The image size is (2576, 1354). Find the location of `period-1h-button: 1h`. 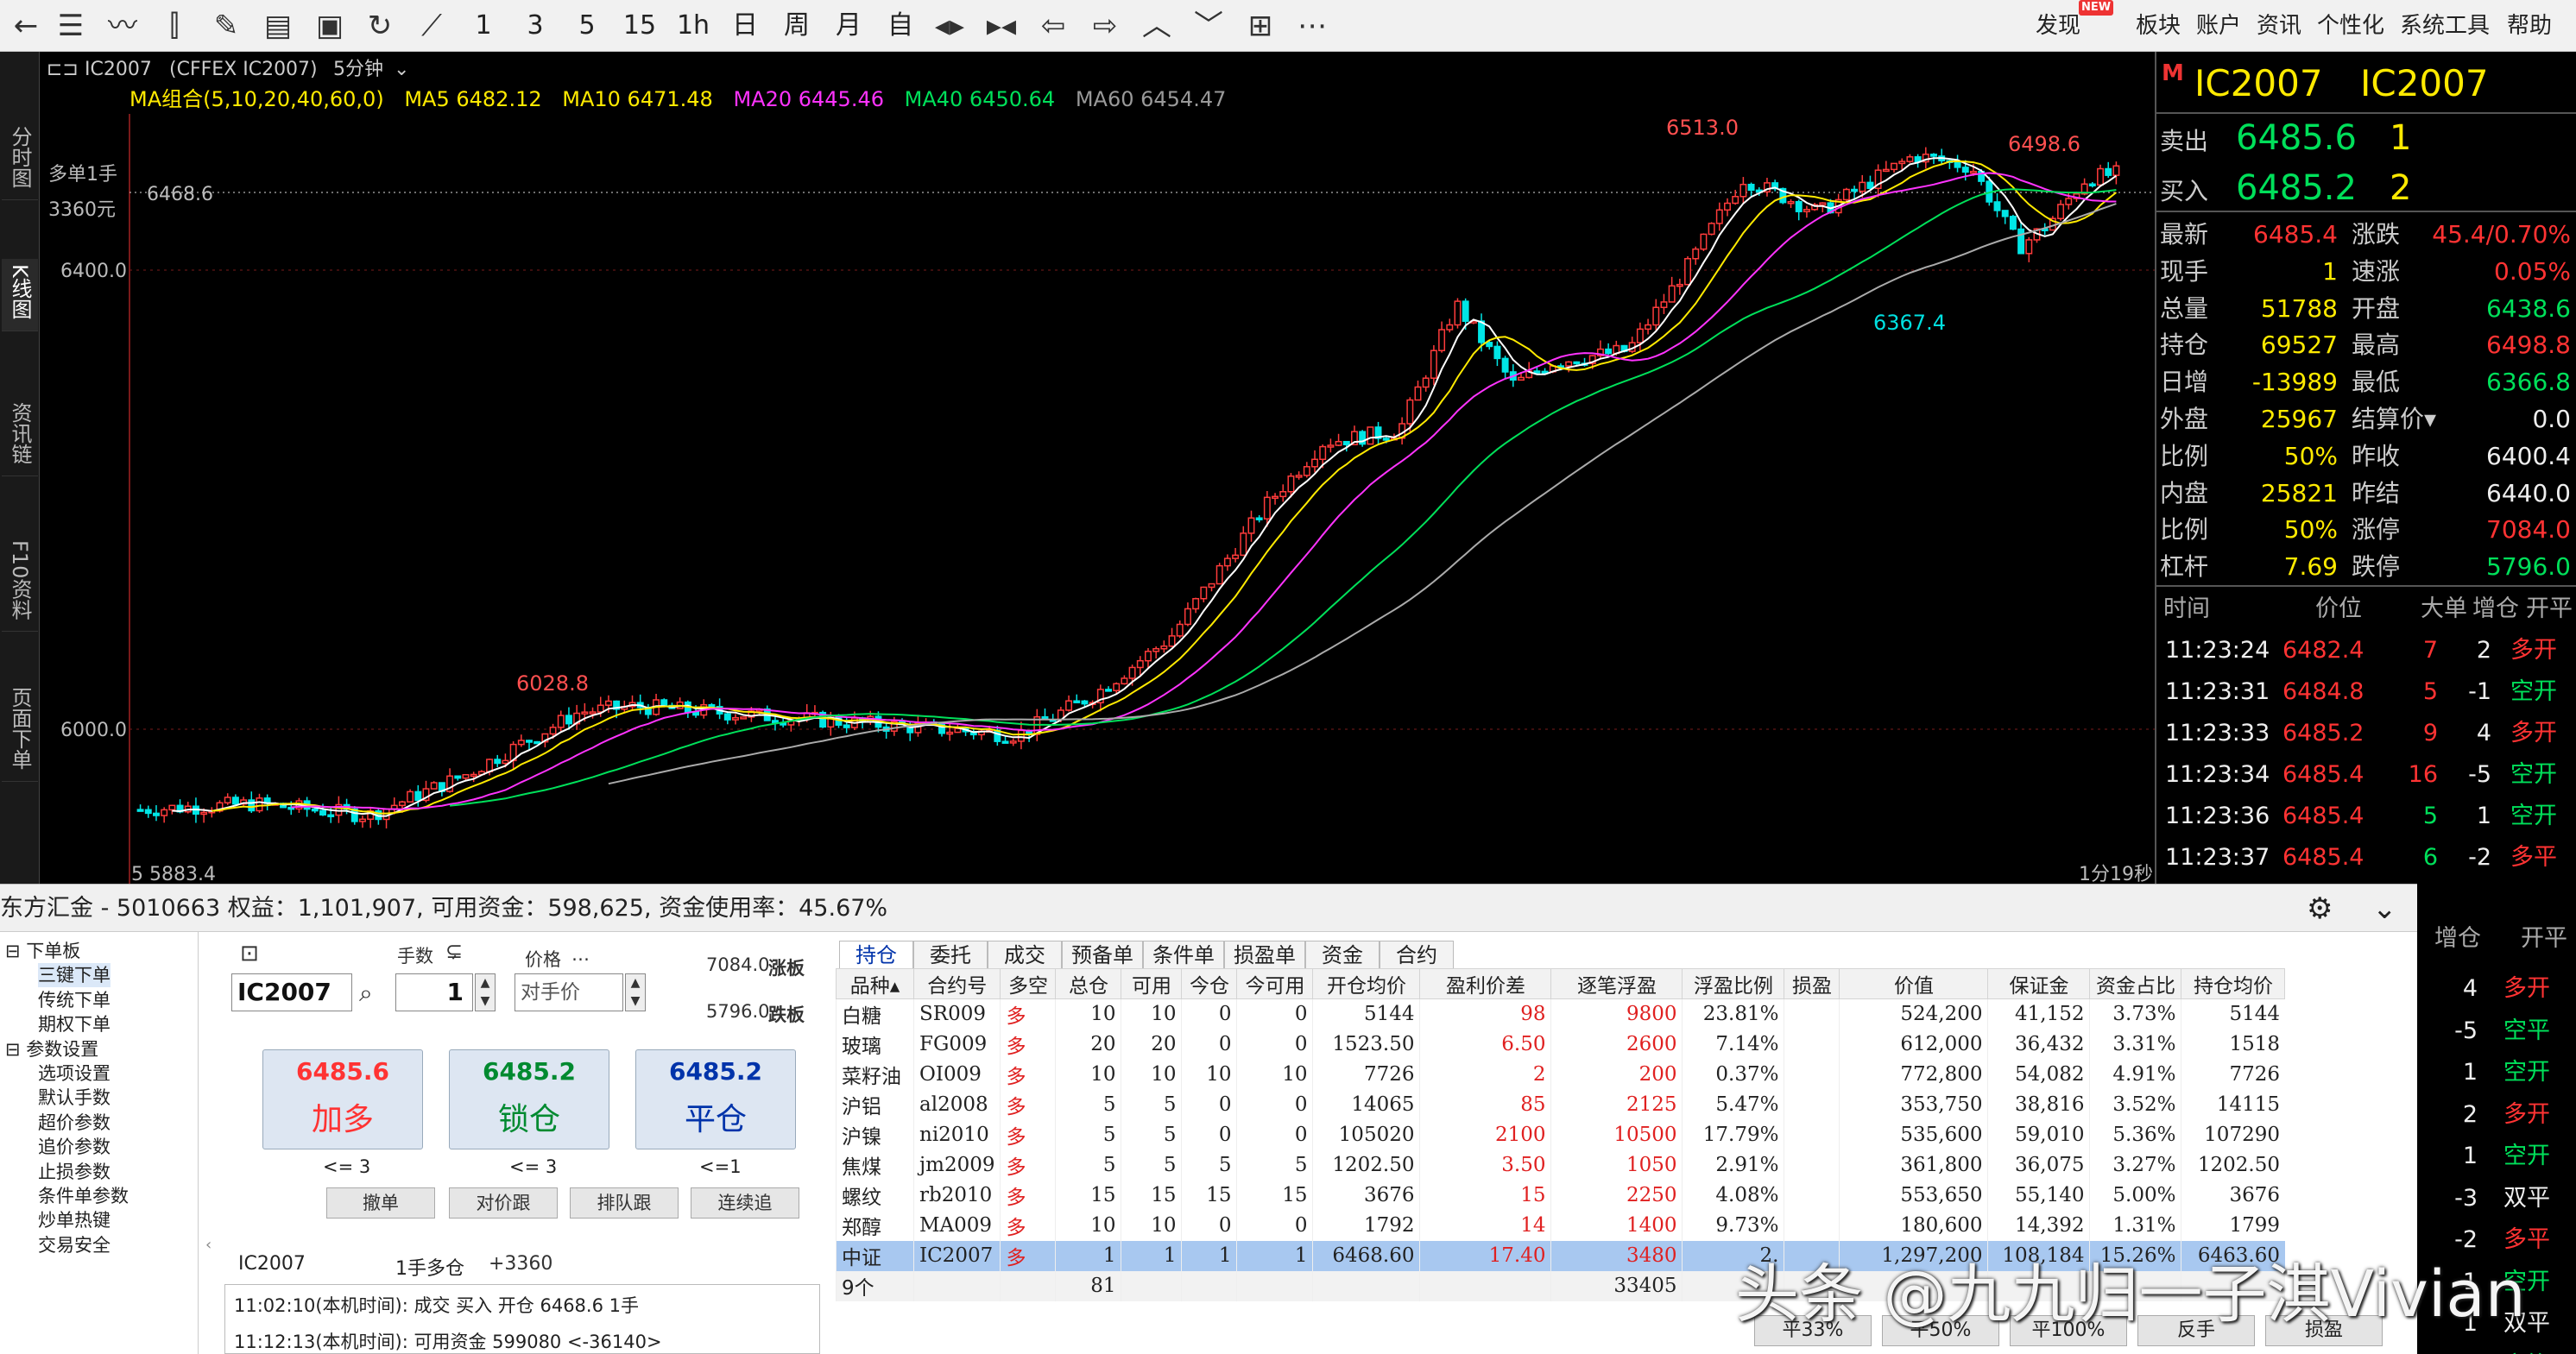

period-1h-button: 1h is located at coordinates (693, 26).